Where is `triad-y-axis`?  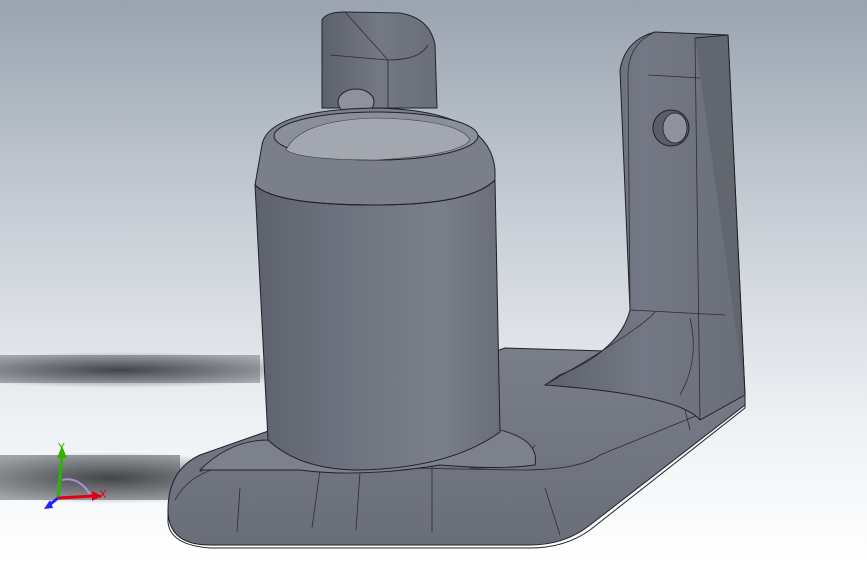
triad-y-axis is located at coordinates (60, 476).